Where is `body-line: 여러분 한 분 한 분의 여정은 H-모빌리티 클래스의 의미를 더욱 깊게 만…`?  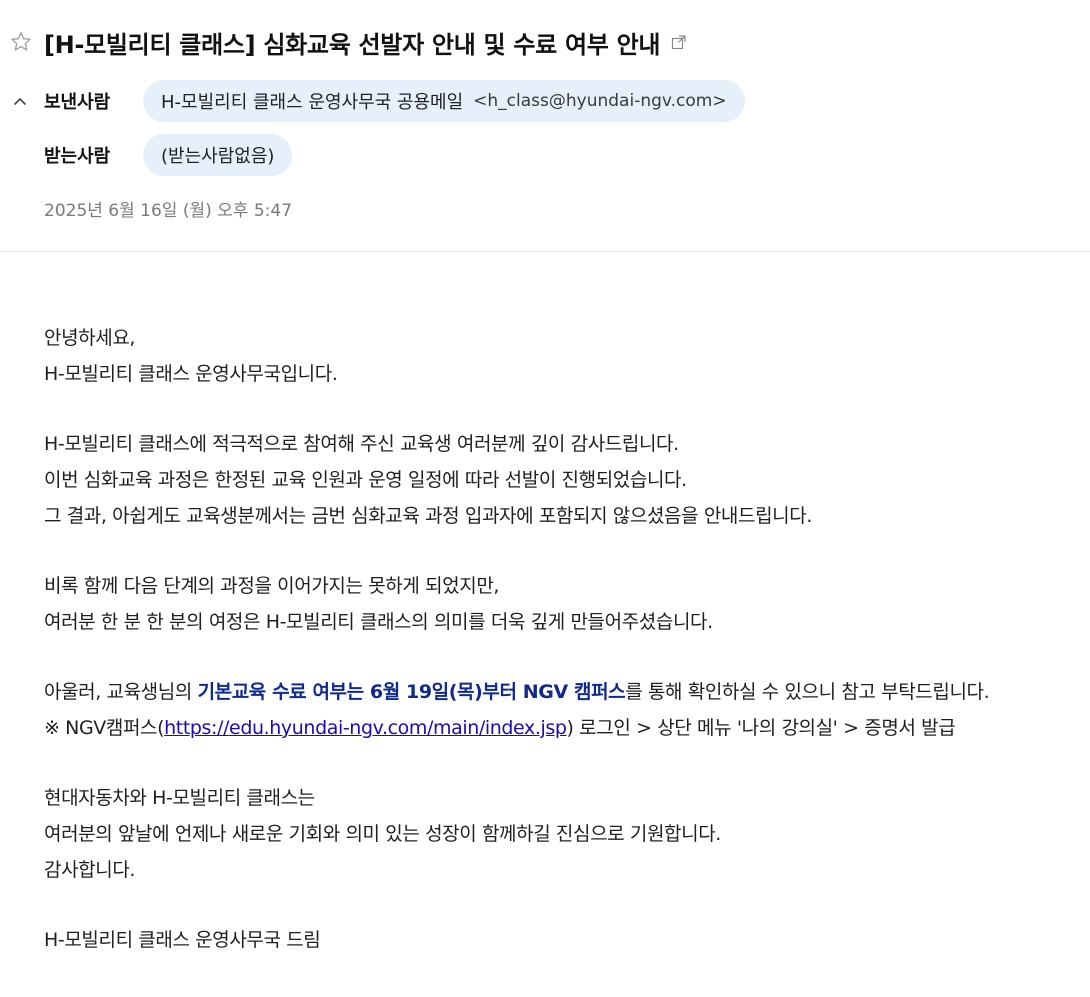 body-line: 여러분 한 분 한 분의 여정은 H-모빌리티 클래스의 의미를 더욱 깊게 만… is located at coordinates (378, 622).